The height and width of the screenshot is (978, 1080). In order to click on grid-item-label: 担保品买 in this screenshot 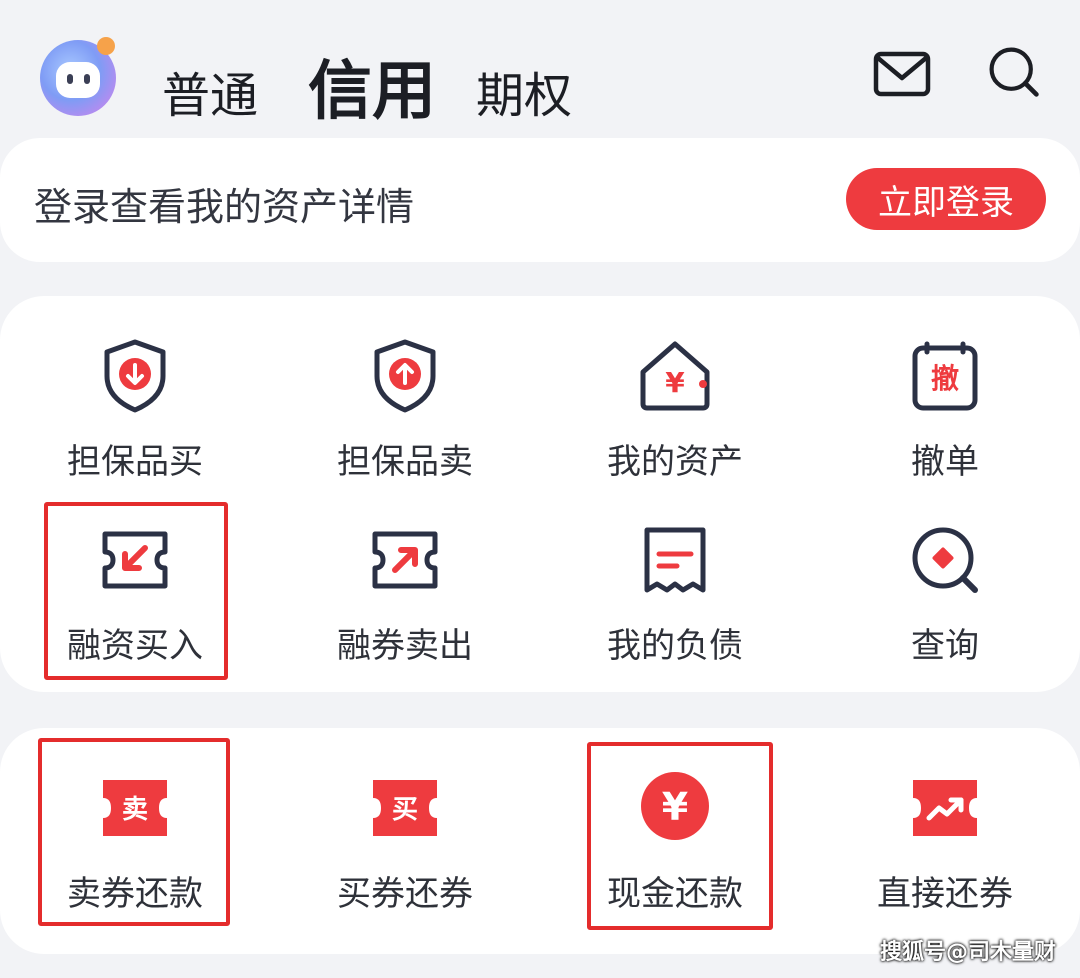, I will do `click(135, 462)`.